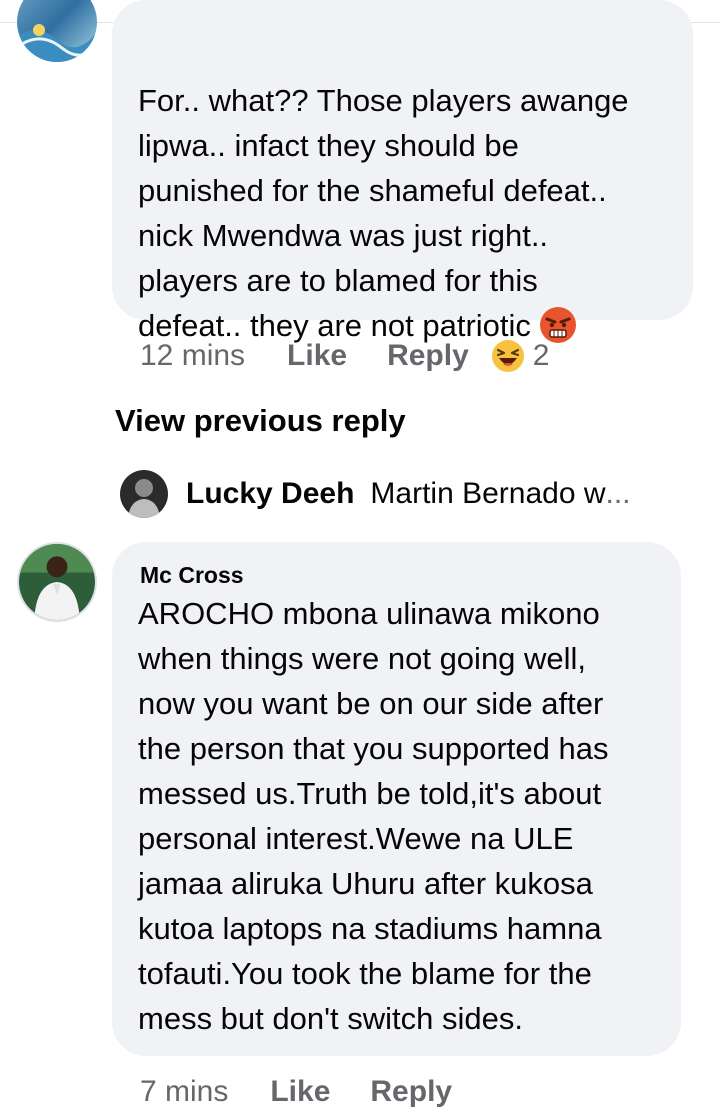 This screenshot has height=1115, width=720. I want to click on reaction-count-1: 2, so click(541, 355).